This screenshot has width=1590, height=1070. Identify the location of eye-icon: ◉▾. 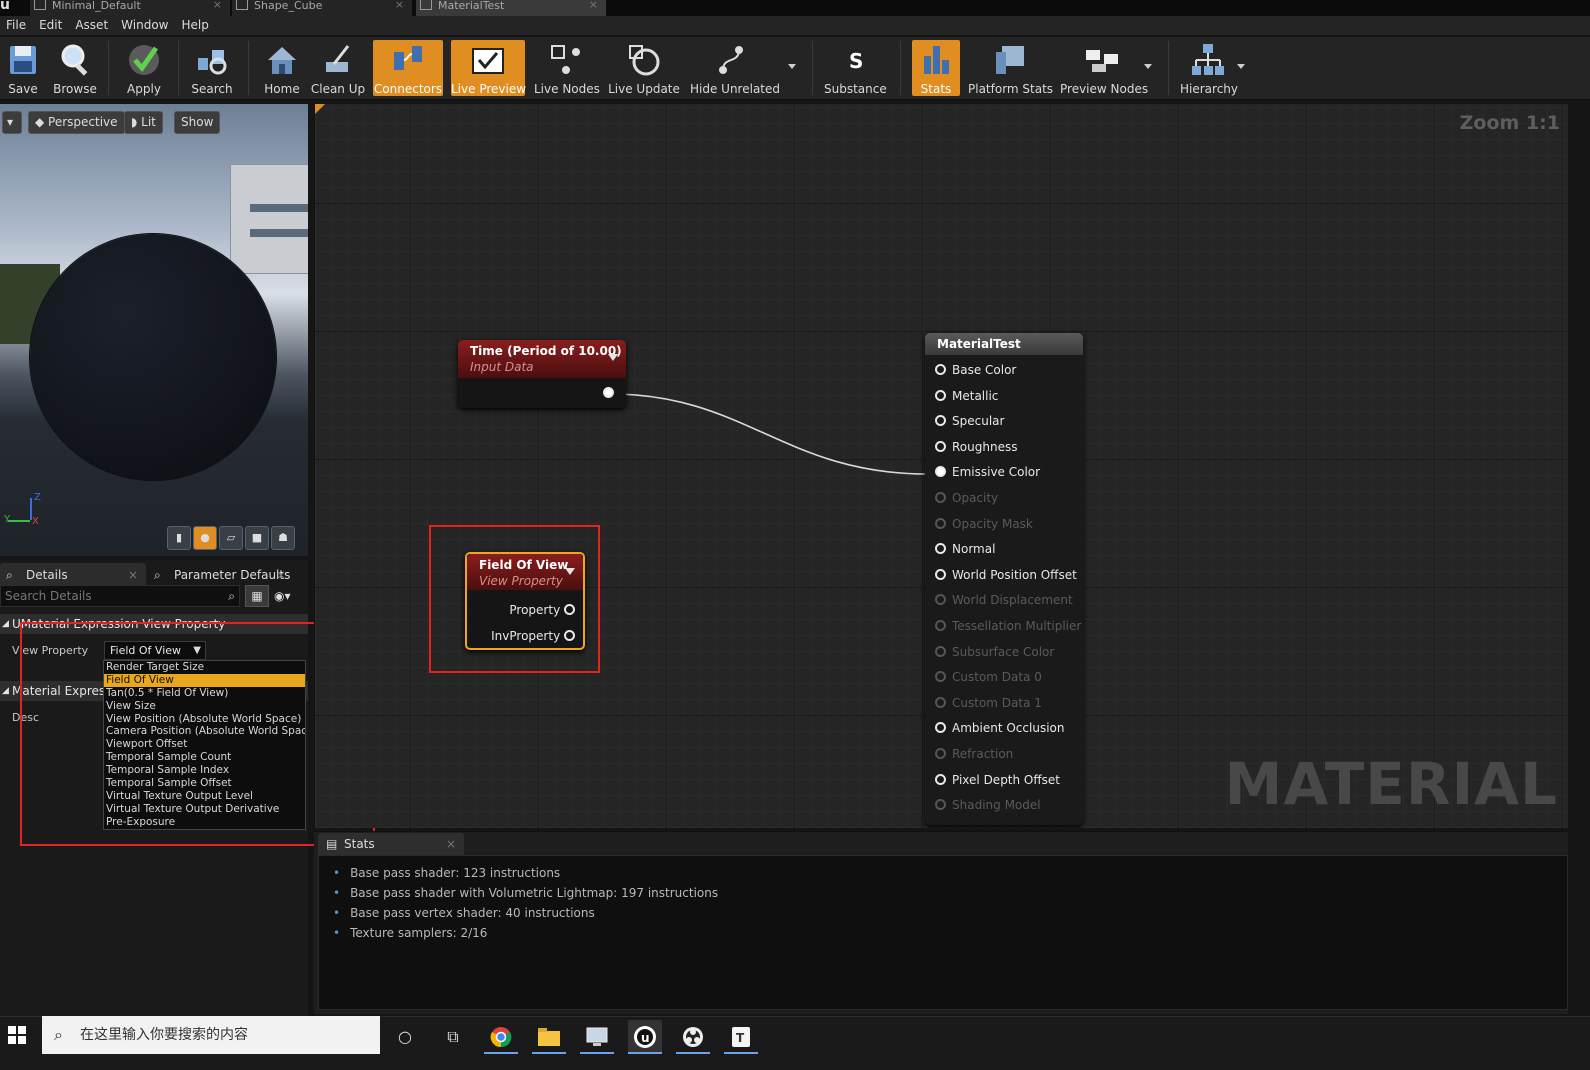
(289, 596).